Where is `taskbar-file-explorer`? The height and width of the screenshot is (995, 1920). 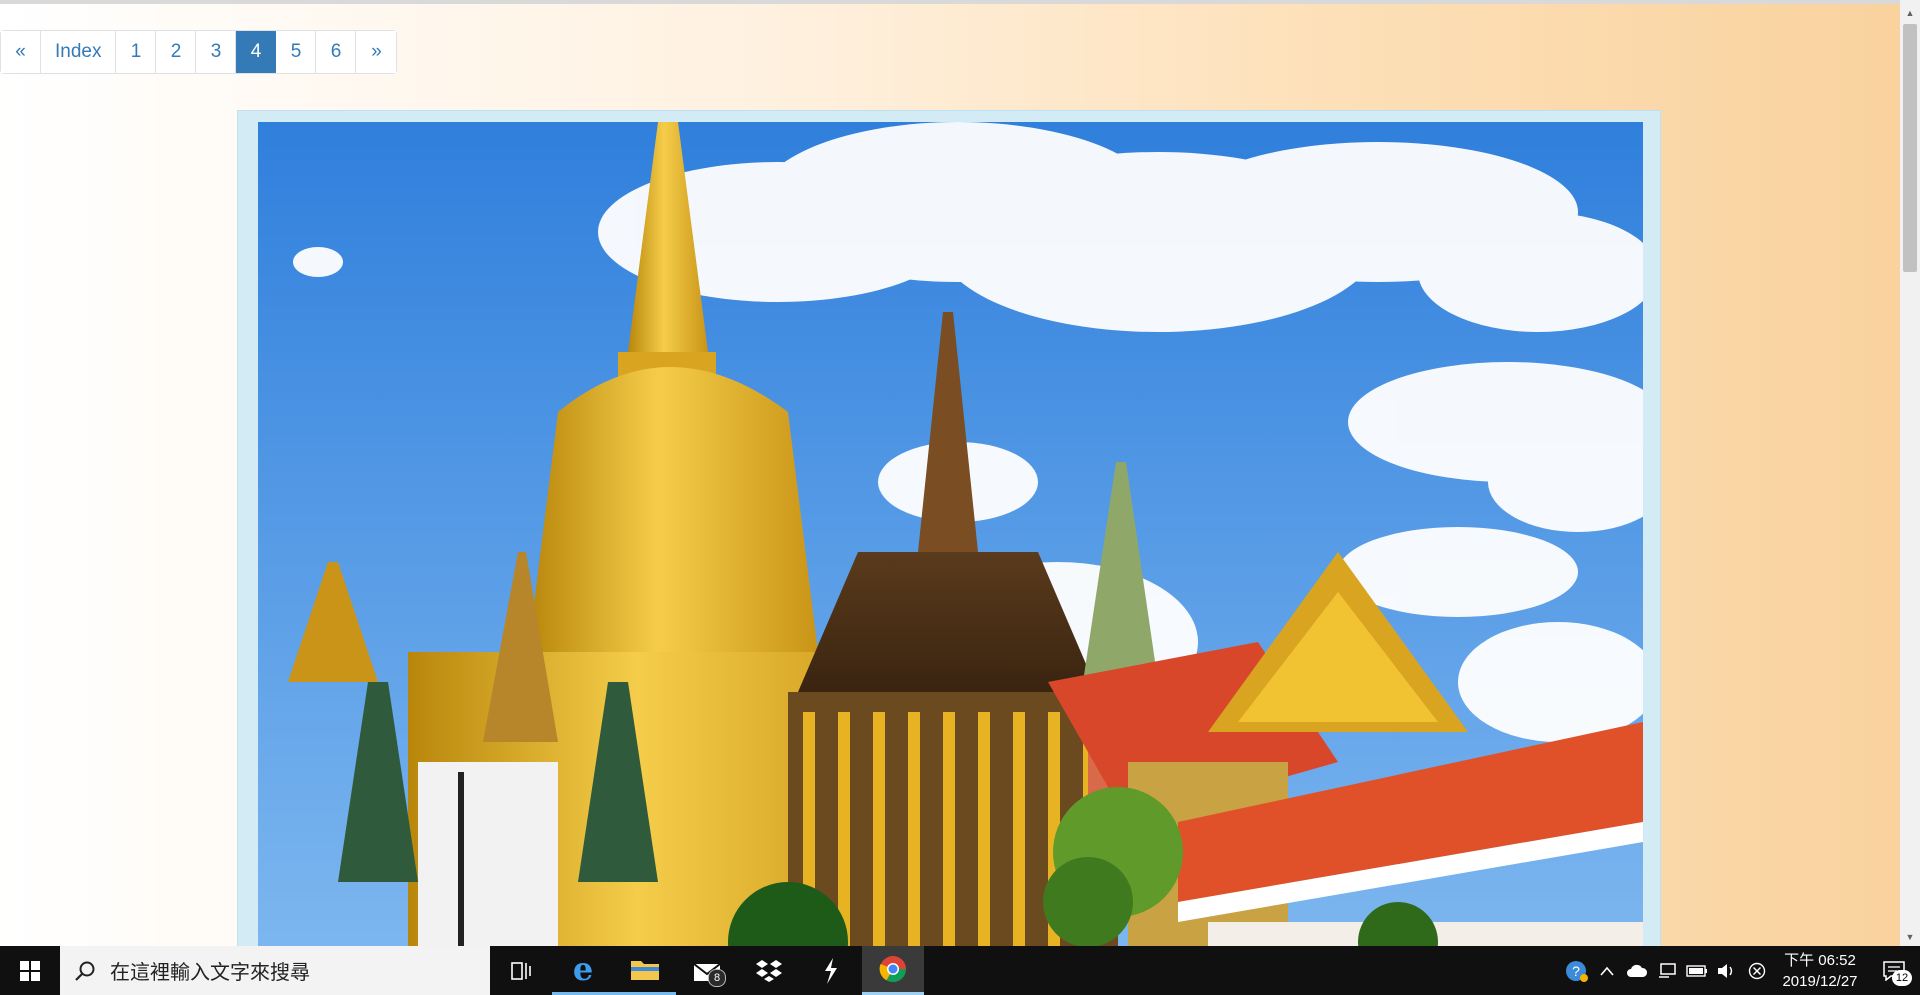 taskbar-file-explorer is located at coordinates (645, 970).